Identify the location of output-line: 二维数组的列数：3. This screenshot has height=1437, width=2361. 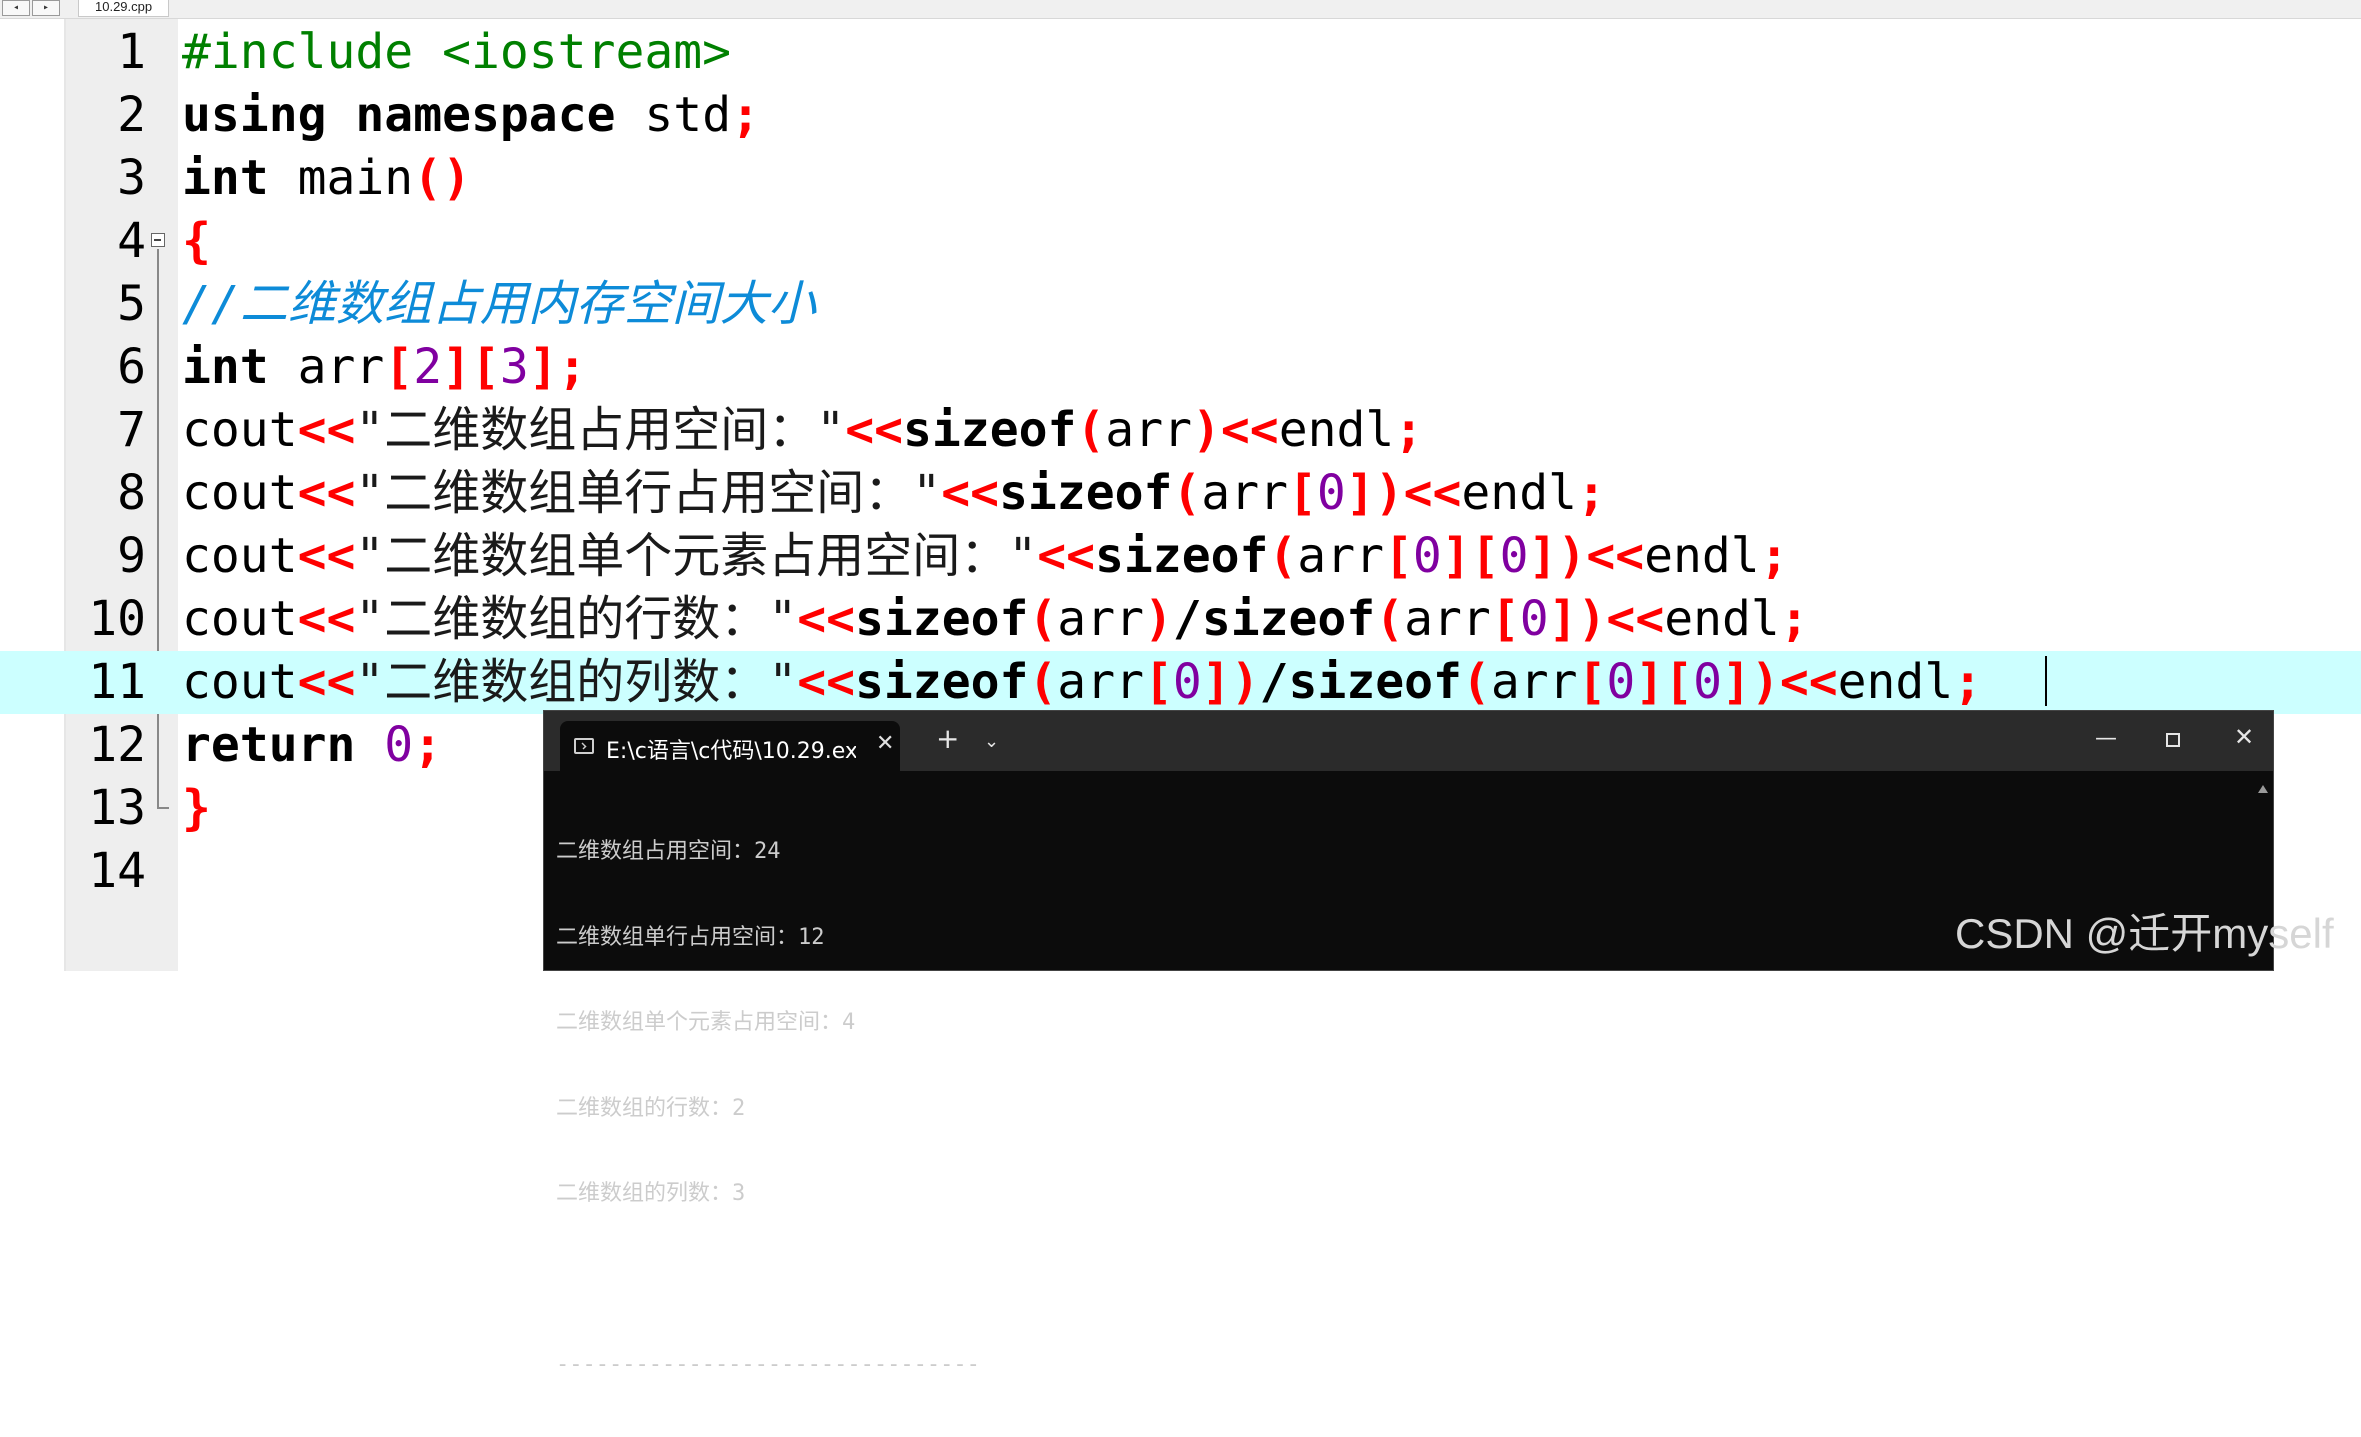
(651, 1193).